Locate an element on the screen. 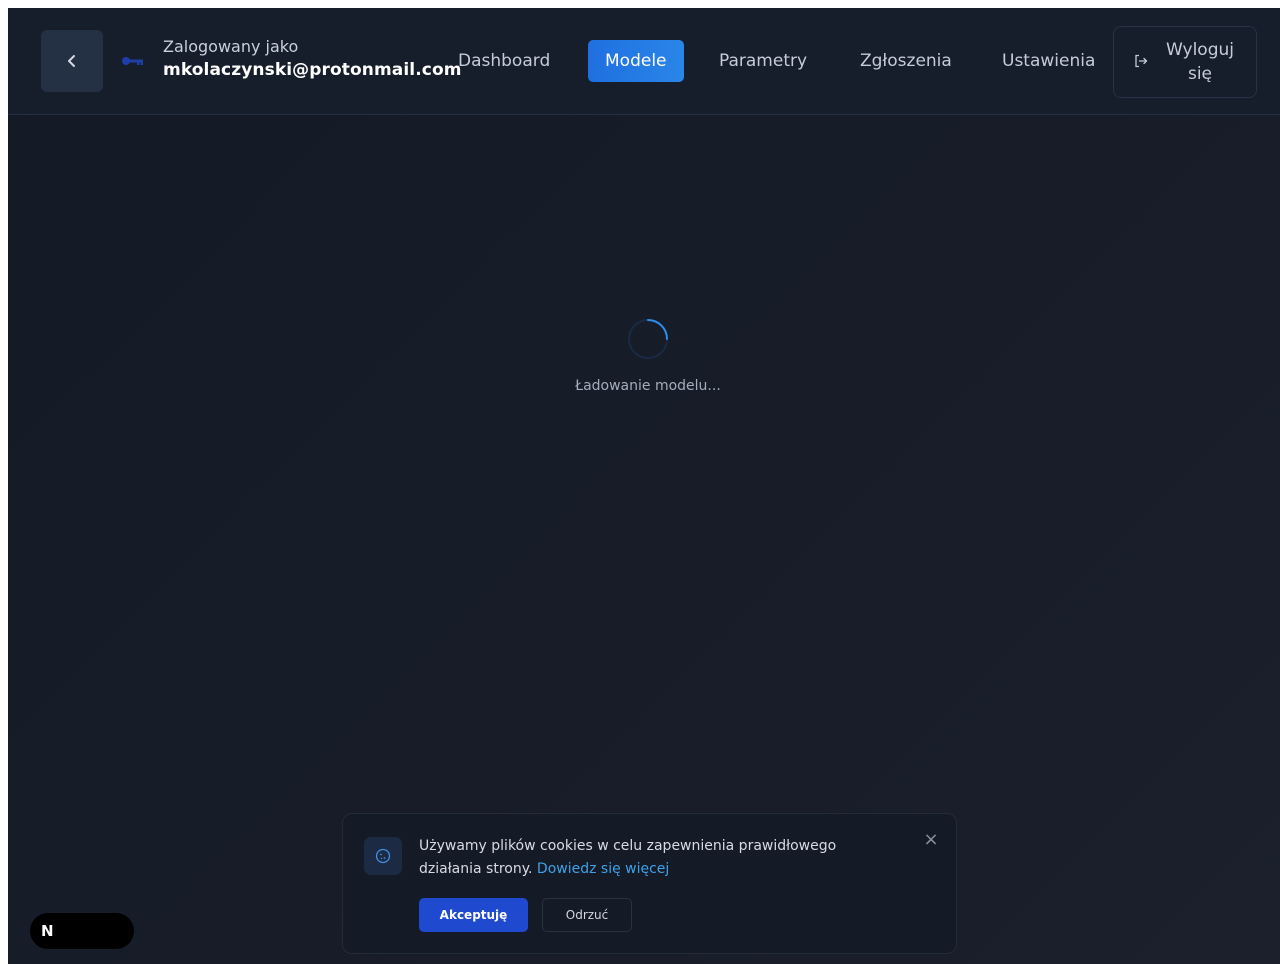 This screenshot has height=964, width=1280. close-icon: × is located at coordinates (931, 840).